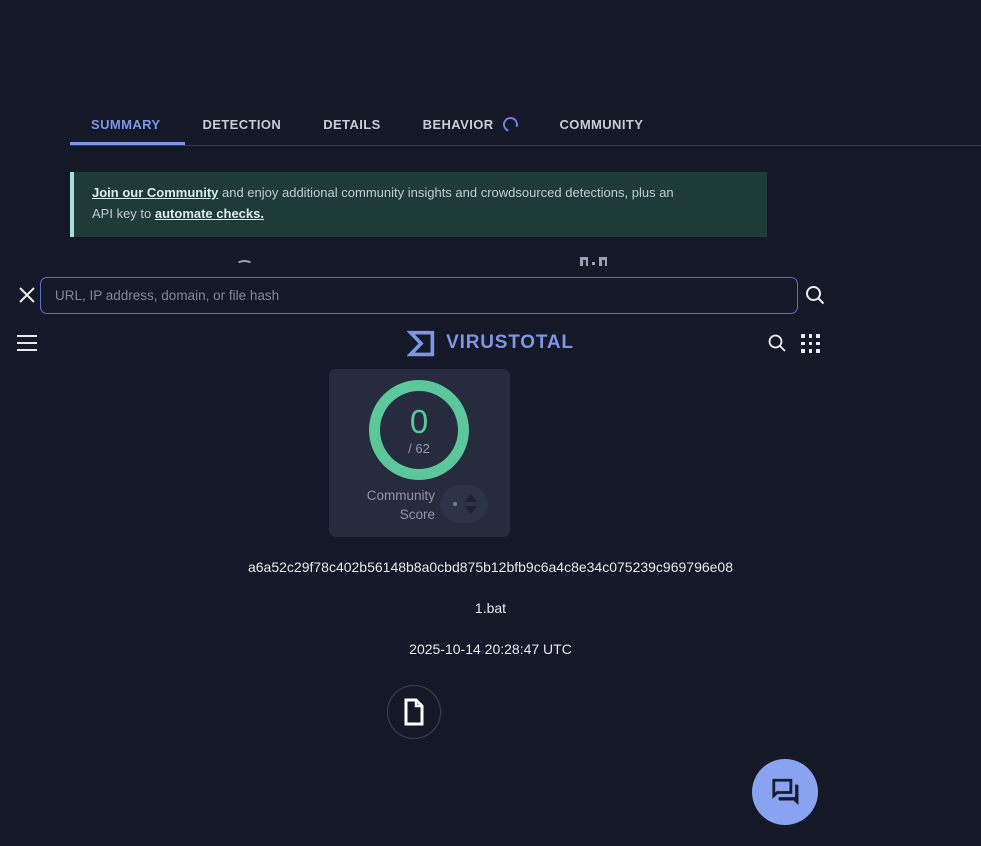 The width and height of the screenshot is (981, 846). I want to click on community-vote-widget, so click(464, 504).